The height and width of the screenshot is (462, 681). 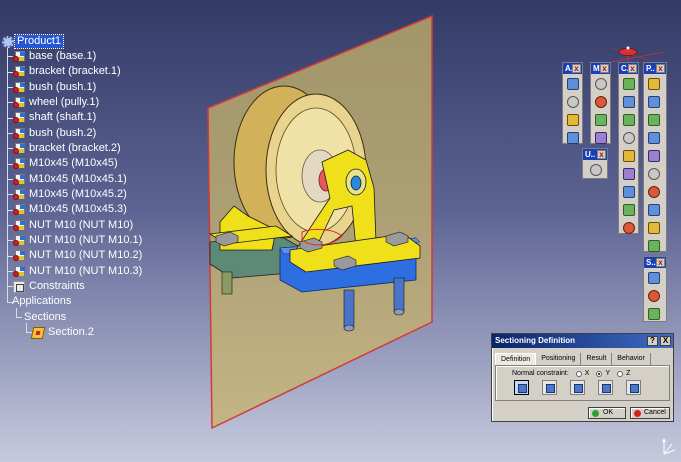 I want to click on tree-item-part: bracket (bracket.2), so click(x=68, y=148).